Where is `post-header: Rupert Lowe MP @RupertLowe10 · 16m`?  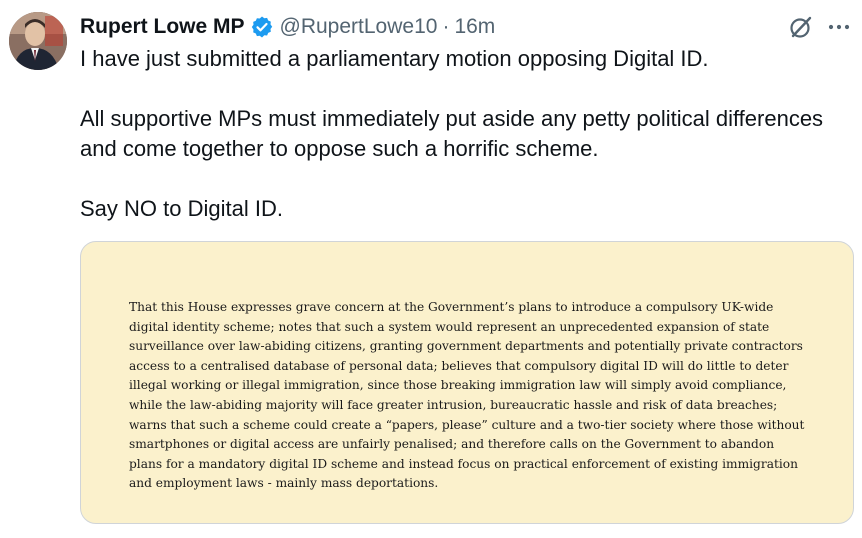 post-header: Rupert Lowe MP @RupertLowe10 · 16m is located at coordinates (287, 27).